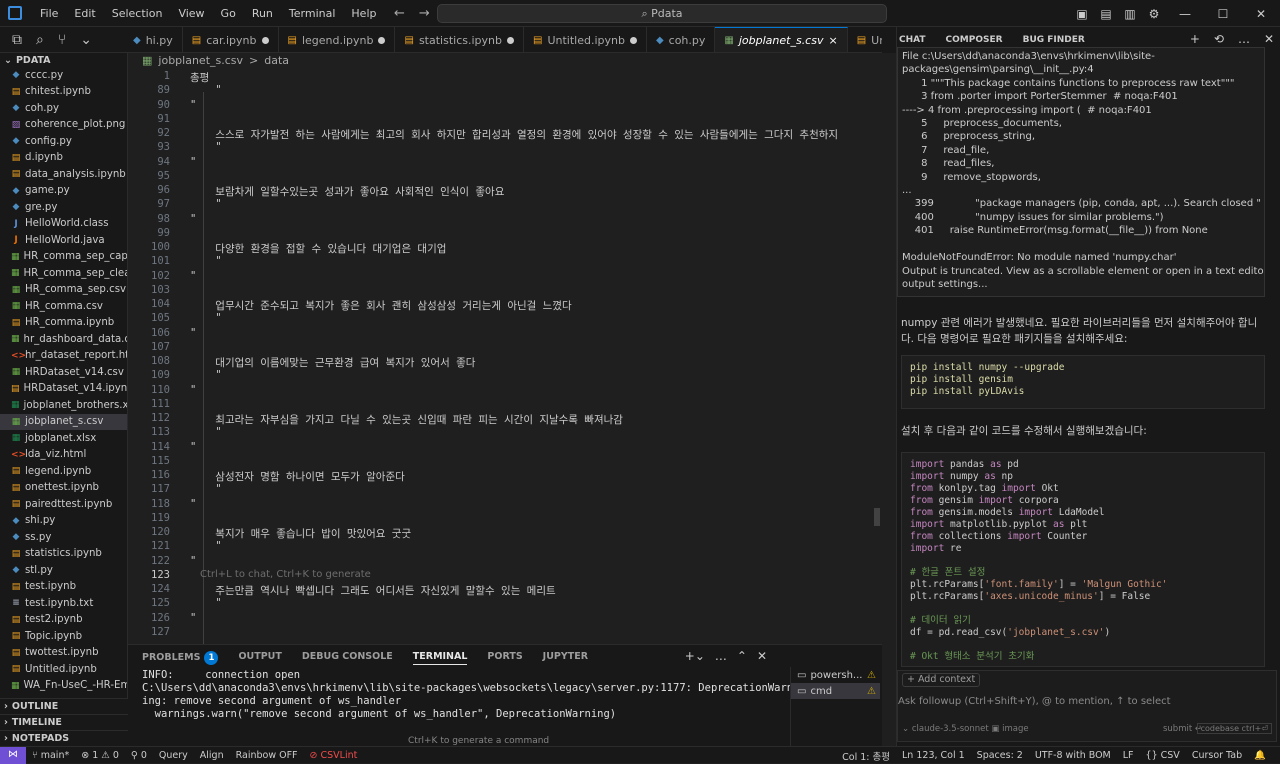  Describe the element at coordinates (974, 40) in the screenshot. I see `tab-composer: COMPOSER` at that location.